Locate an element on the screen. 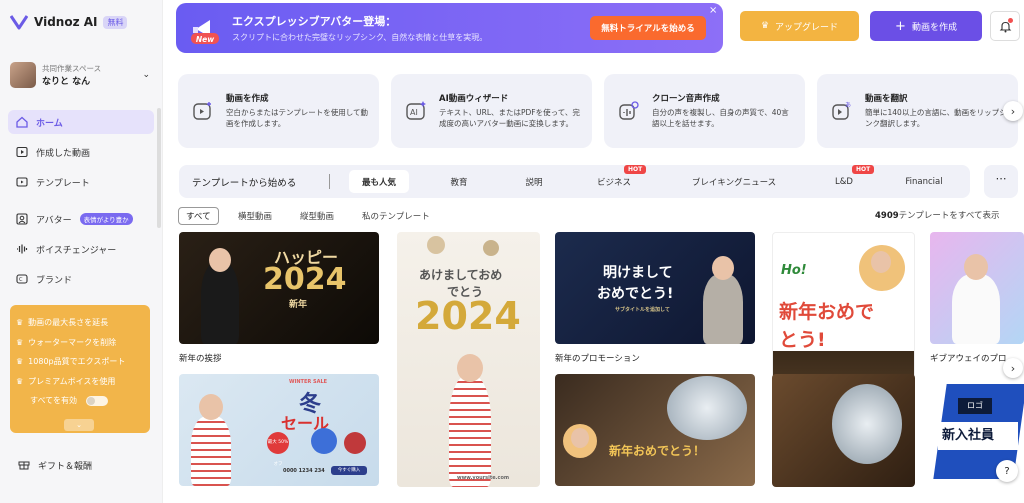 The image size is (1024, 503). sidebar-item-avatar: アバター 表情がより豊か is located at coordinates (81, 219).